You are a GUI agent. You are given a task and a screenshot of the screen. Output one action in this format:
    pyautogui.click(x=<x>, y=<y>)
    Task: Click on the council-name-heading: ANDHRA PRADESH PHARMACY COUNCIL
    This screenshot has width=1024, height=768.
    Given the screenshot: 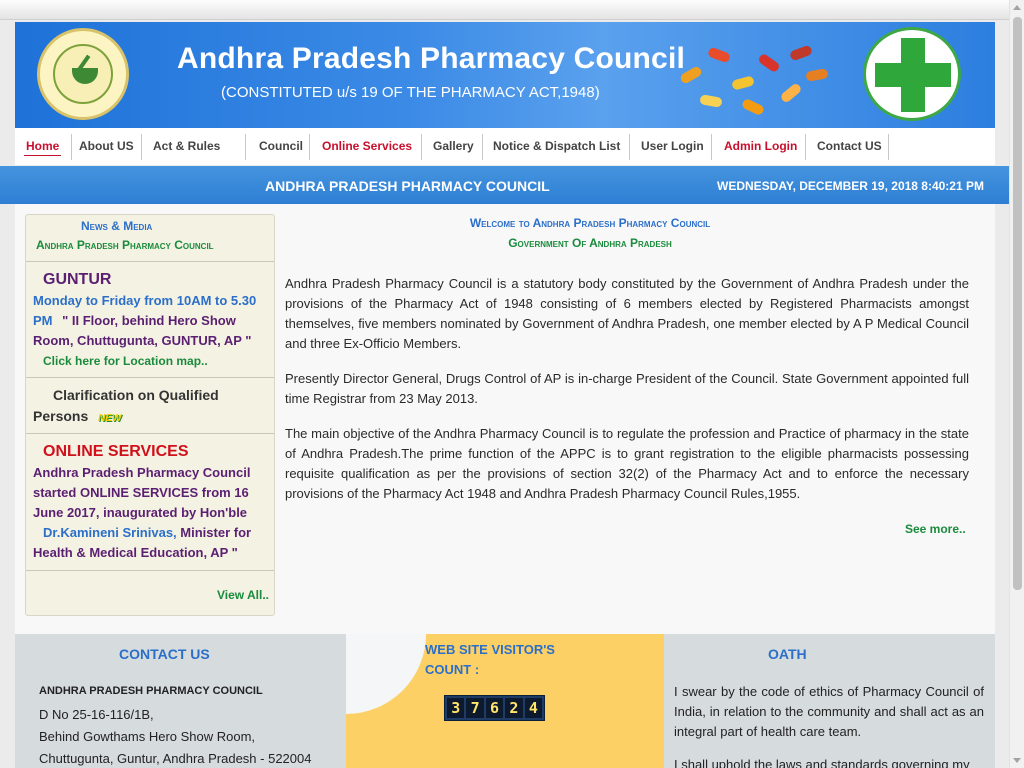 What is the action you would take?
    pyautogui.click(x=407, y=186)
    